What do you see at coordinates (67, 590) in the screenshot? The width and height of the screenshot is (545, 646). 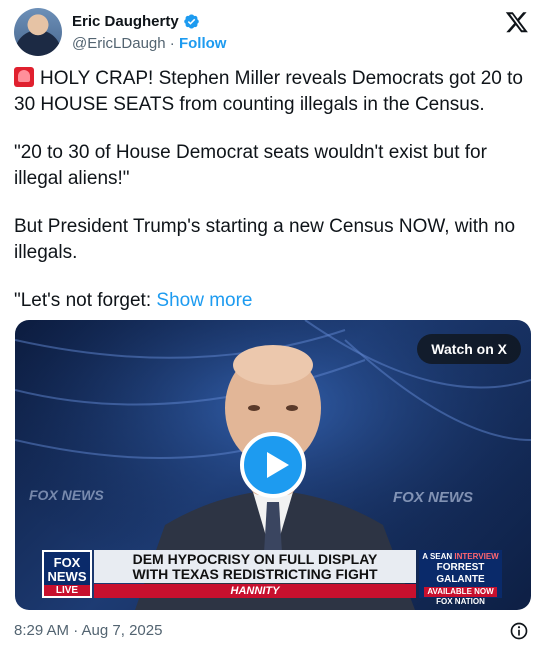 I see `live-badge: LIVE` at bounding box center [67, 590].